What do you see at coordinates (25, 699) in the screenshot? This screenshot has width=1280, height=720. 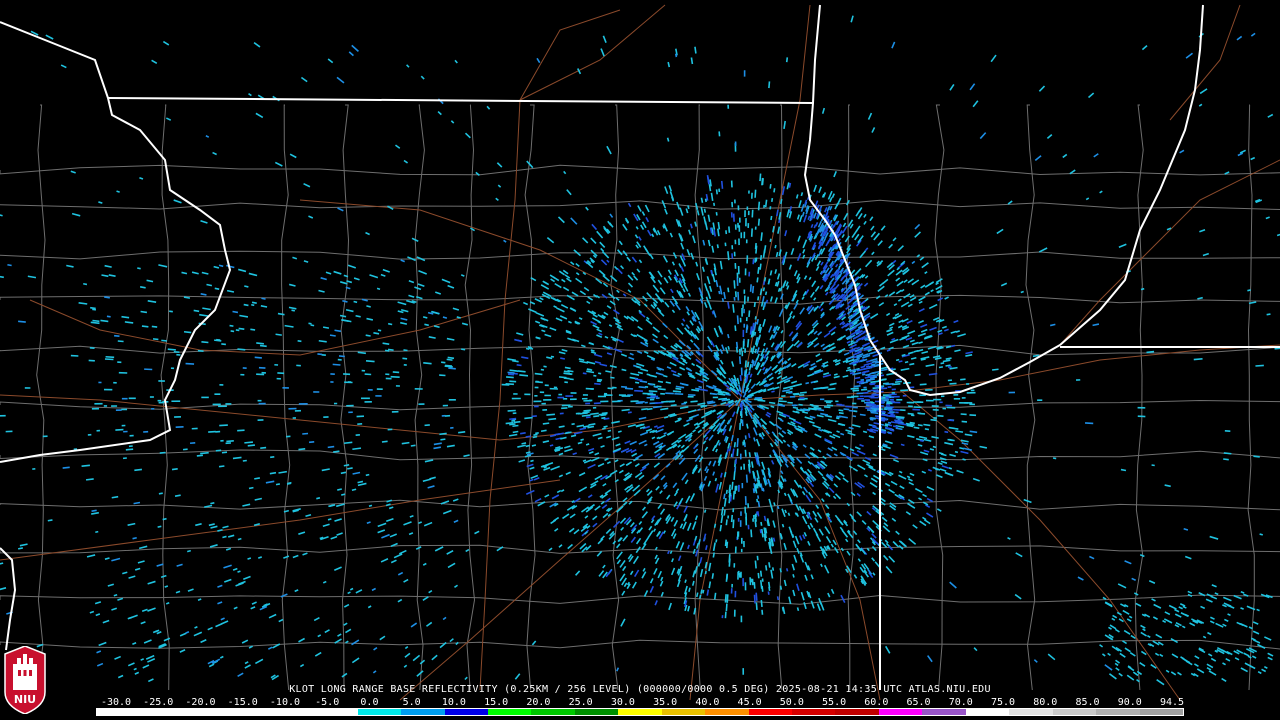 I see `logo-text: NIU` at bounding box center [25, 699].